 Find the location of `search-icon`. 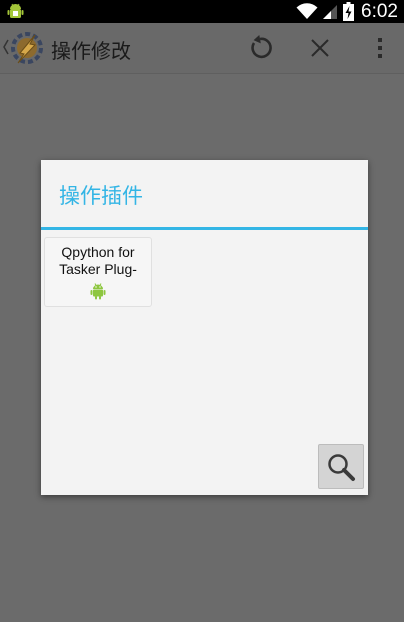

search-icon is located at coordinates (341, 467).